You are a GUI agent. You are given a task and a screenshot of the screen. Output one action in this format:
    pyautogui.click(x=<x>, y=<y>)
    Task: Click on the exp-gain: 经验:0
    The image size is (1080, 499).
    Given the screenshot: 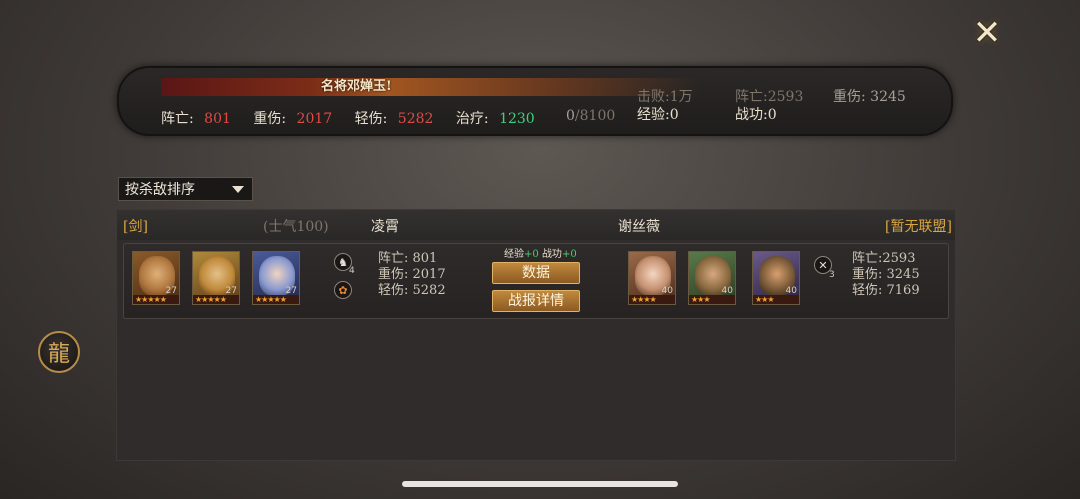 What is the action you would take?
    pyautogui.click(x=658, y=115)
    